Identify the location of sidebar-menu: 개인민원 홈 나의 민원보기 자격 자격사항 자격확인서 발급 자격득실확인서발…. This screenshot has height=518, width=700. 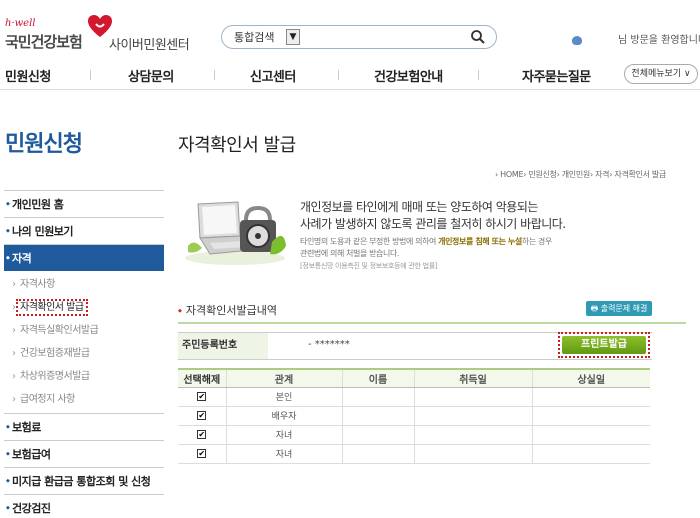
(84, 354).